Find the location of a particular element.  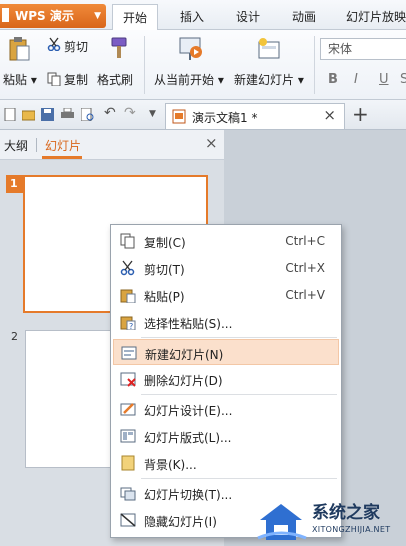

delete-slide-icon is located at coordinates (128, 379).